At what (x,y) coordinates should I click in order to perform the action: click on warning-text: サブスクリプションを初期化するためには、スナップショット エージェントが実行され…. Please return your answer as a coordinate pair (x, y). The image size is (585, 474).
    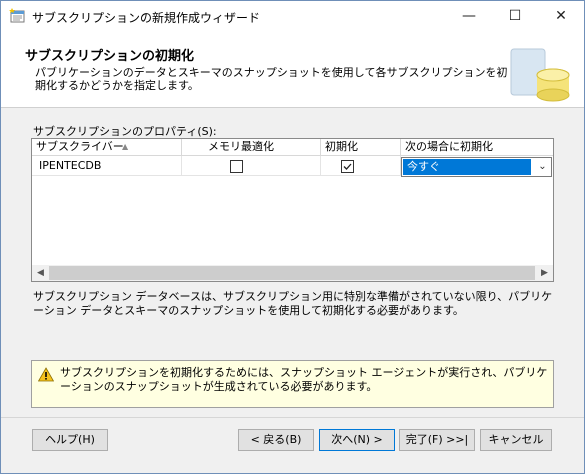
    Looking at the image, I should click on (304, 379).